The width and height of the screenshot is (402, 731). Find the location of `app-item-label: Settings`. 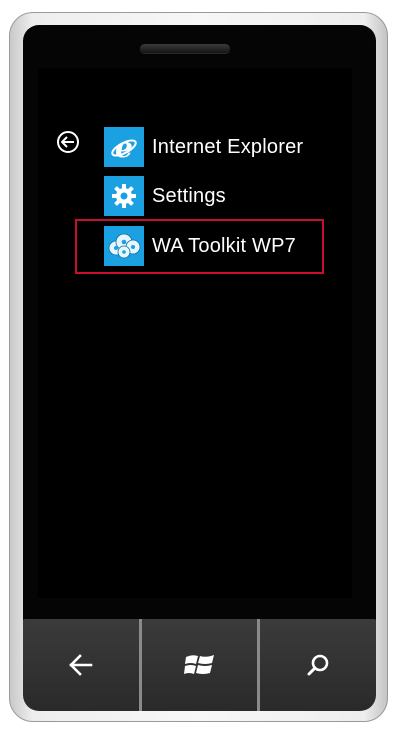

app-item-label: Settings is located at coordinates (189, 195).